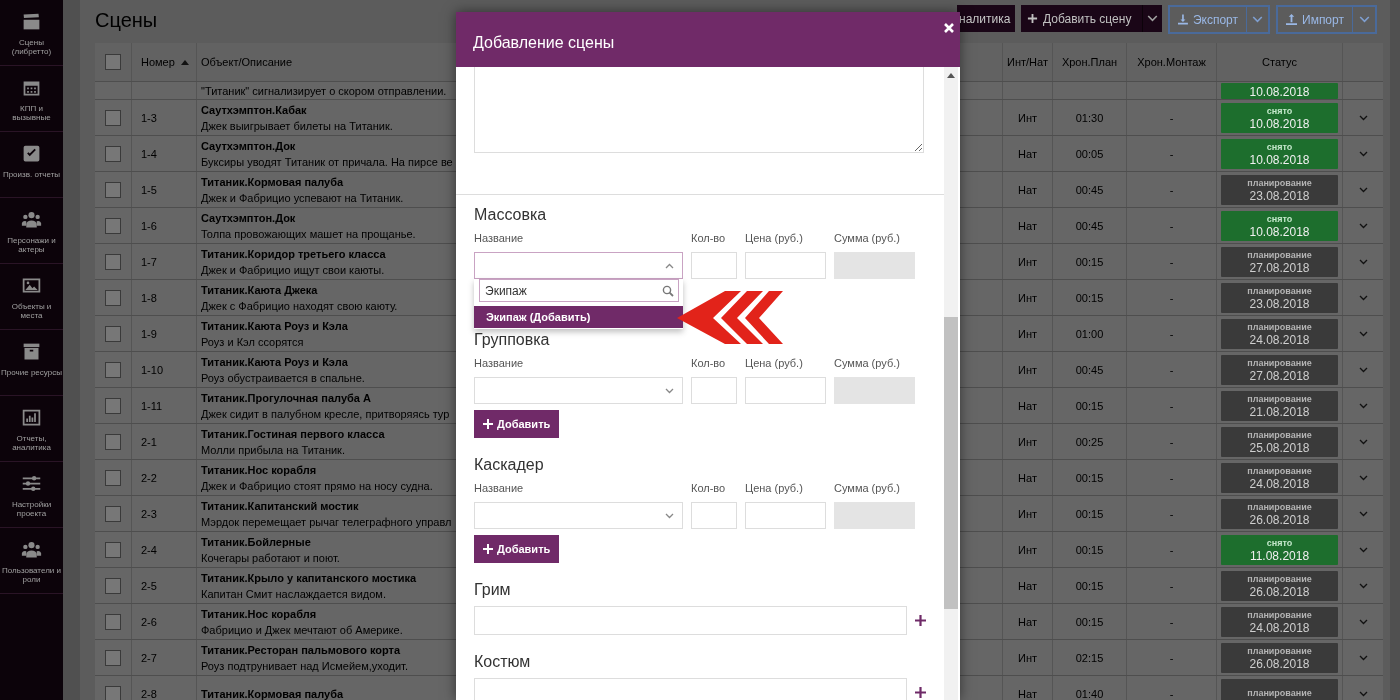 This screenshot has height=700, width=1400. Describe the element at coordinates (1081, 18) in the screenshot. I see `toolbar-button: Добавить сцену` at that location.